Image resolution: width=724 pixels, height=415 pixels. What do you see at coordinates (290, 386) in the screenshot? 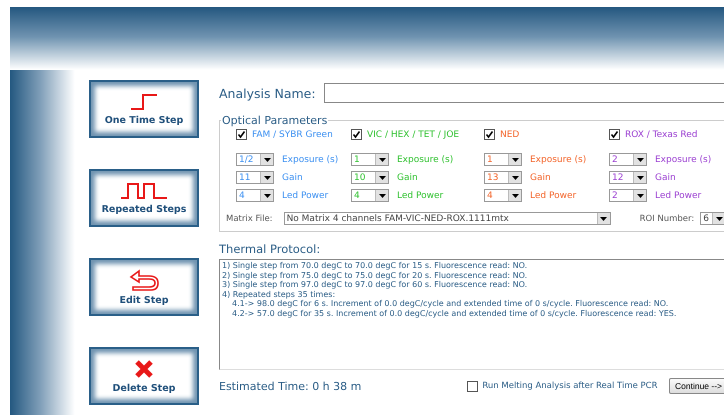
I see `estimated-time: Estimated Time: 0 h 38 m` at bounding box center [290, 386].